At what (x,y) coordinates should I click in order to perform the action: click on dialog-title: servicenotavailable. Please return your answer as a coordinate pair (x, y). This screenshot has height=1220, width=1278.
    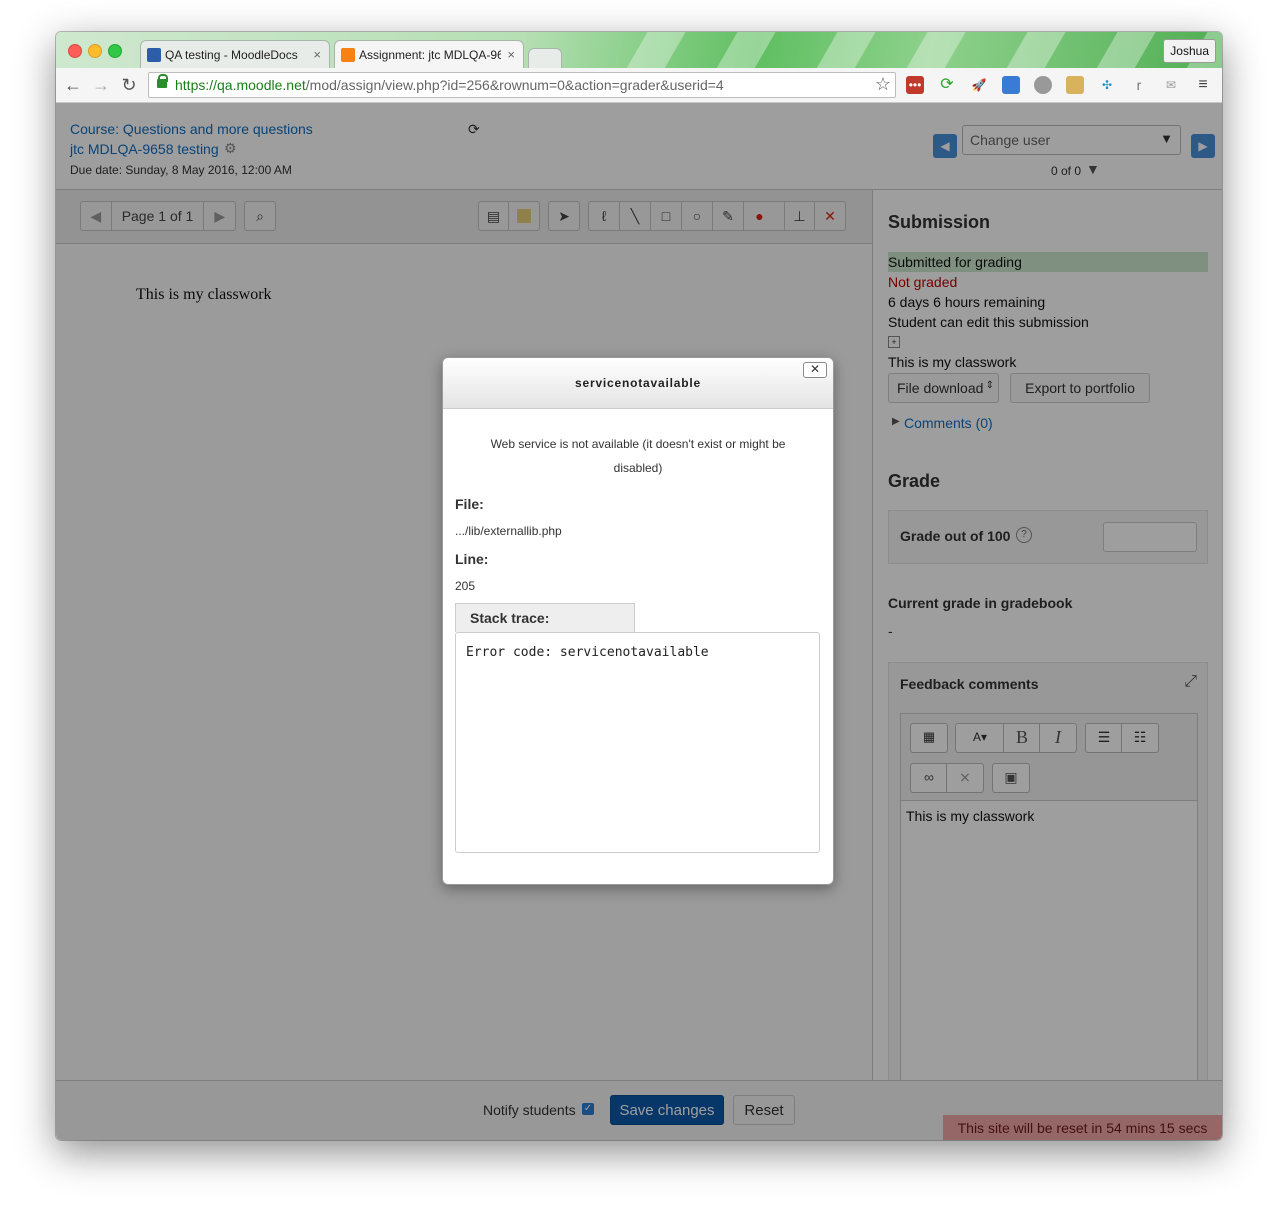
    Looking at the image, I should click on (638, 383).